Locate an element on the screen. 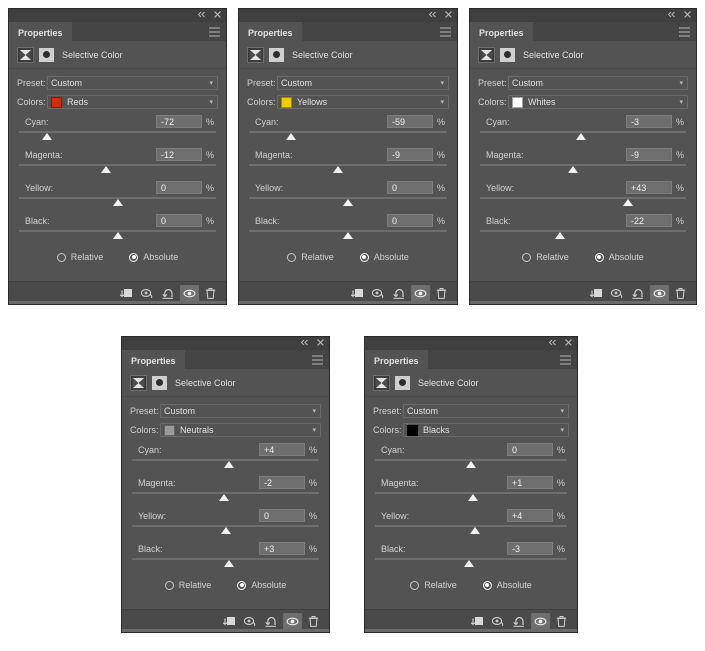  slider-value-field: -12 is located at coordinates (179, 154).